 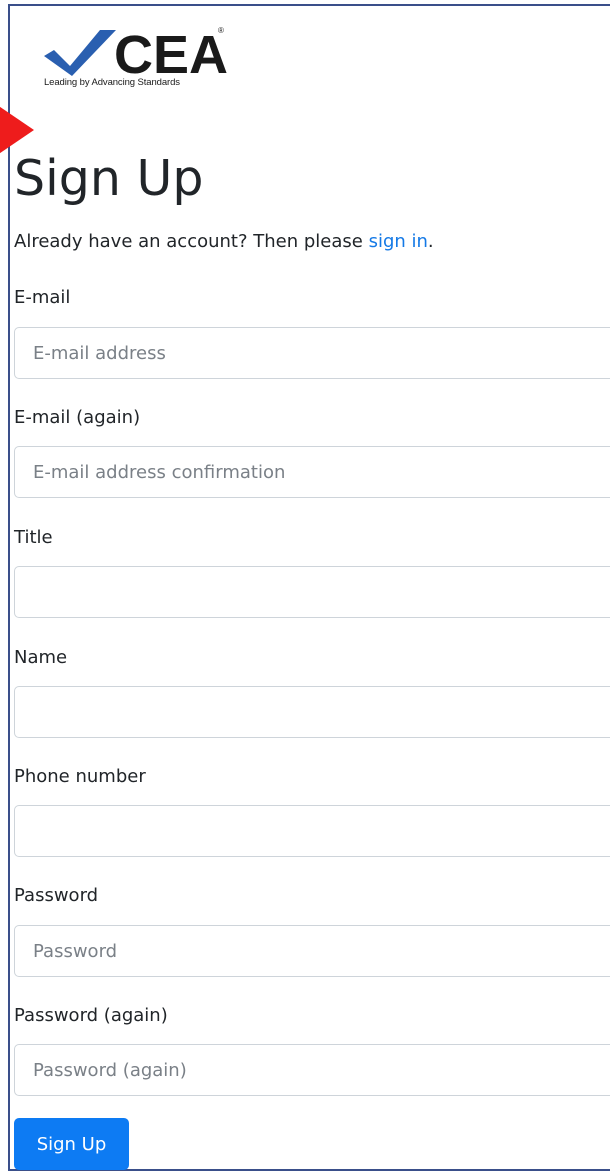 I want to click on password-label: Password, so click(x=56, y=895).